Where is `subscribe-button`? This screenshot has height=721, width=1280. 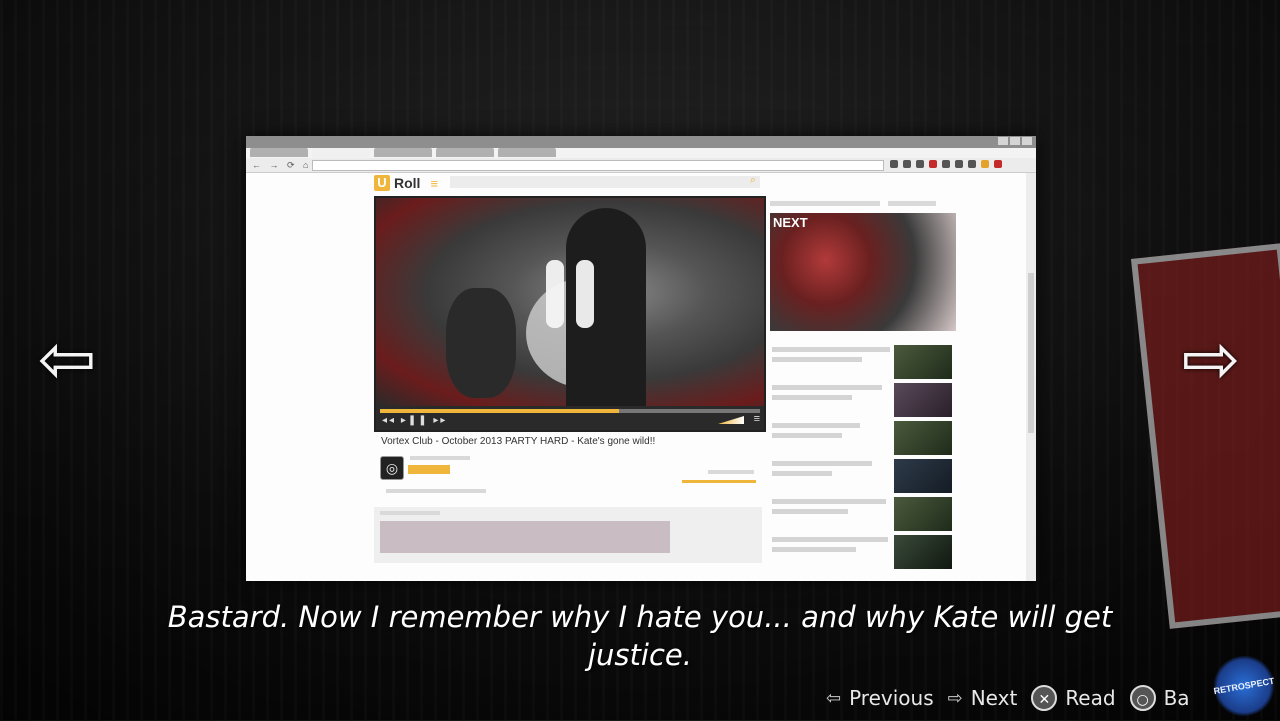
subscribe-button is located at coordinates (429, 469).